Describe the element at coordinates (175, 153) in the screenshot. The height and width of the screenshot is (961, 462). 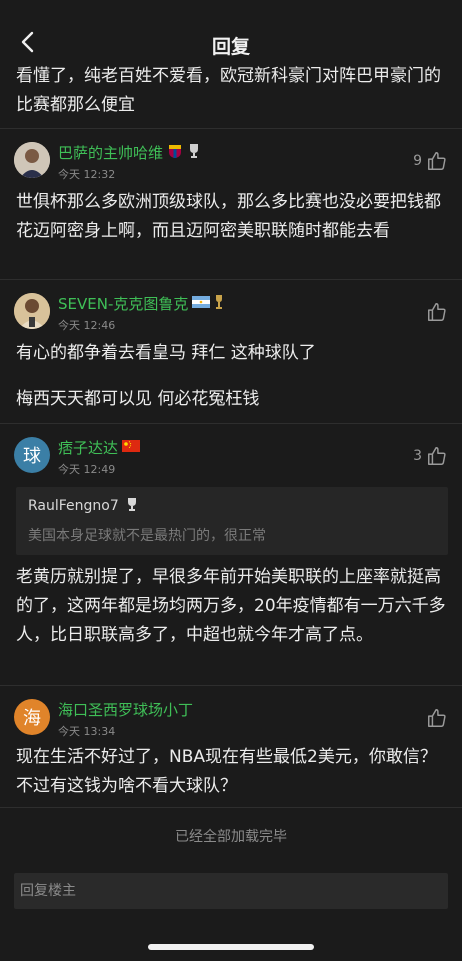
I see `barcelona-badge-icon` at that location.